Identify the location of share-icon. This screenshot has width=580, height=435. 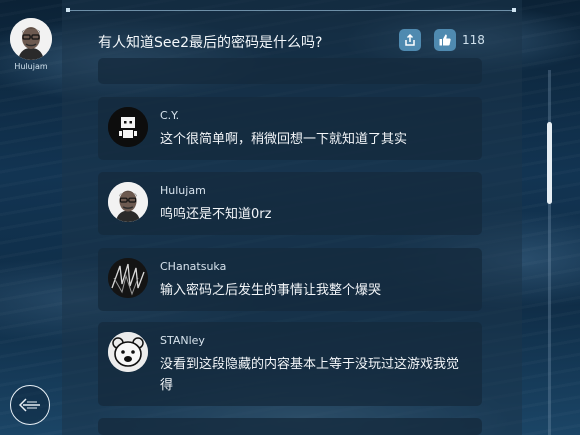
(410, 39).